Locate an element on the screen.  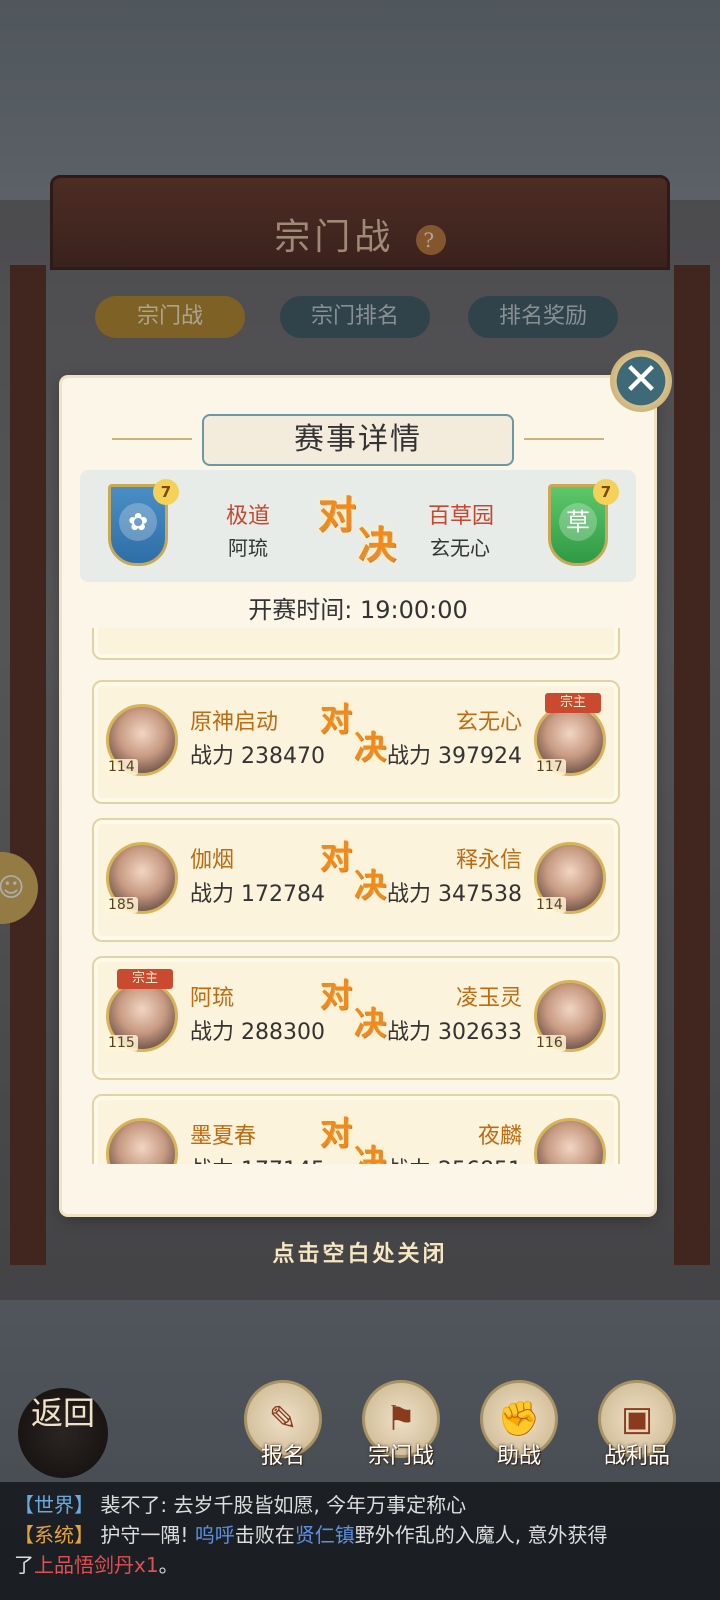
nav-assist: ✊ 助战 is located at coordinates (519, 1428).